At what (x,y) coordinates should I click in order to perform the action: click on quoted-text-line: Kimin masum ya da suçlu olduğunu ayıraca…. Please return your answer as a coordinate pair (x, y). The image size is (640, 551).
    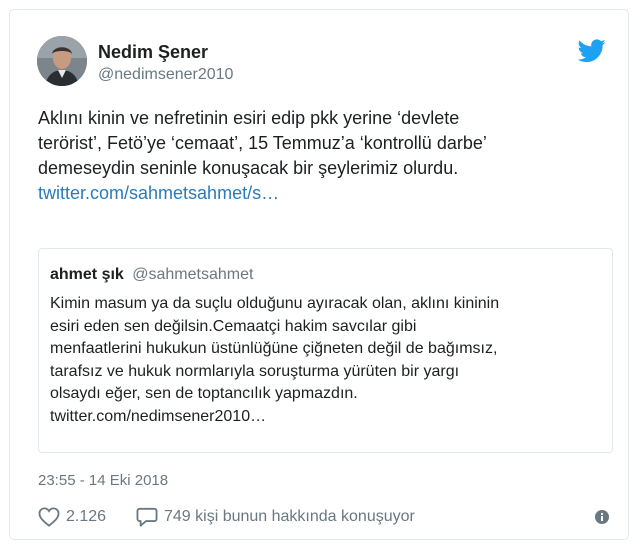
    Looking at the image, I should click on (275, 303).